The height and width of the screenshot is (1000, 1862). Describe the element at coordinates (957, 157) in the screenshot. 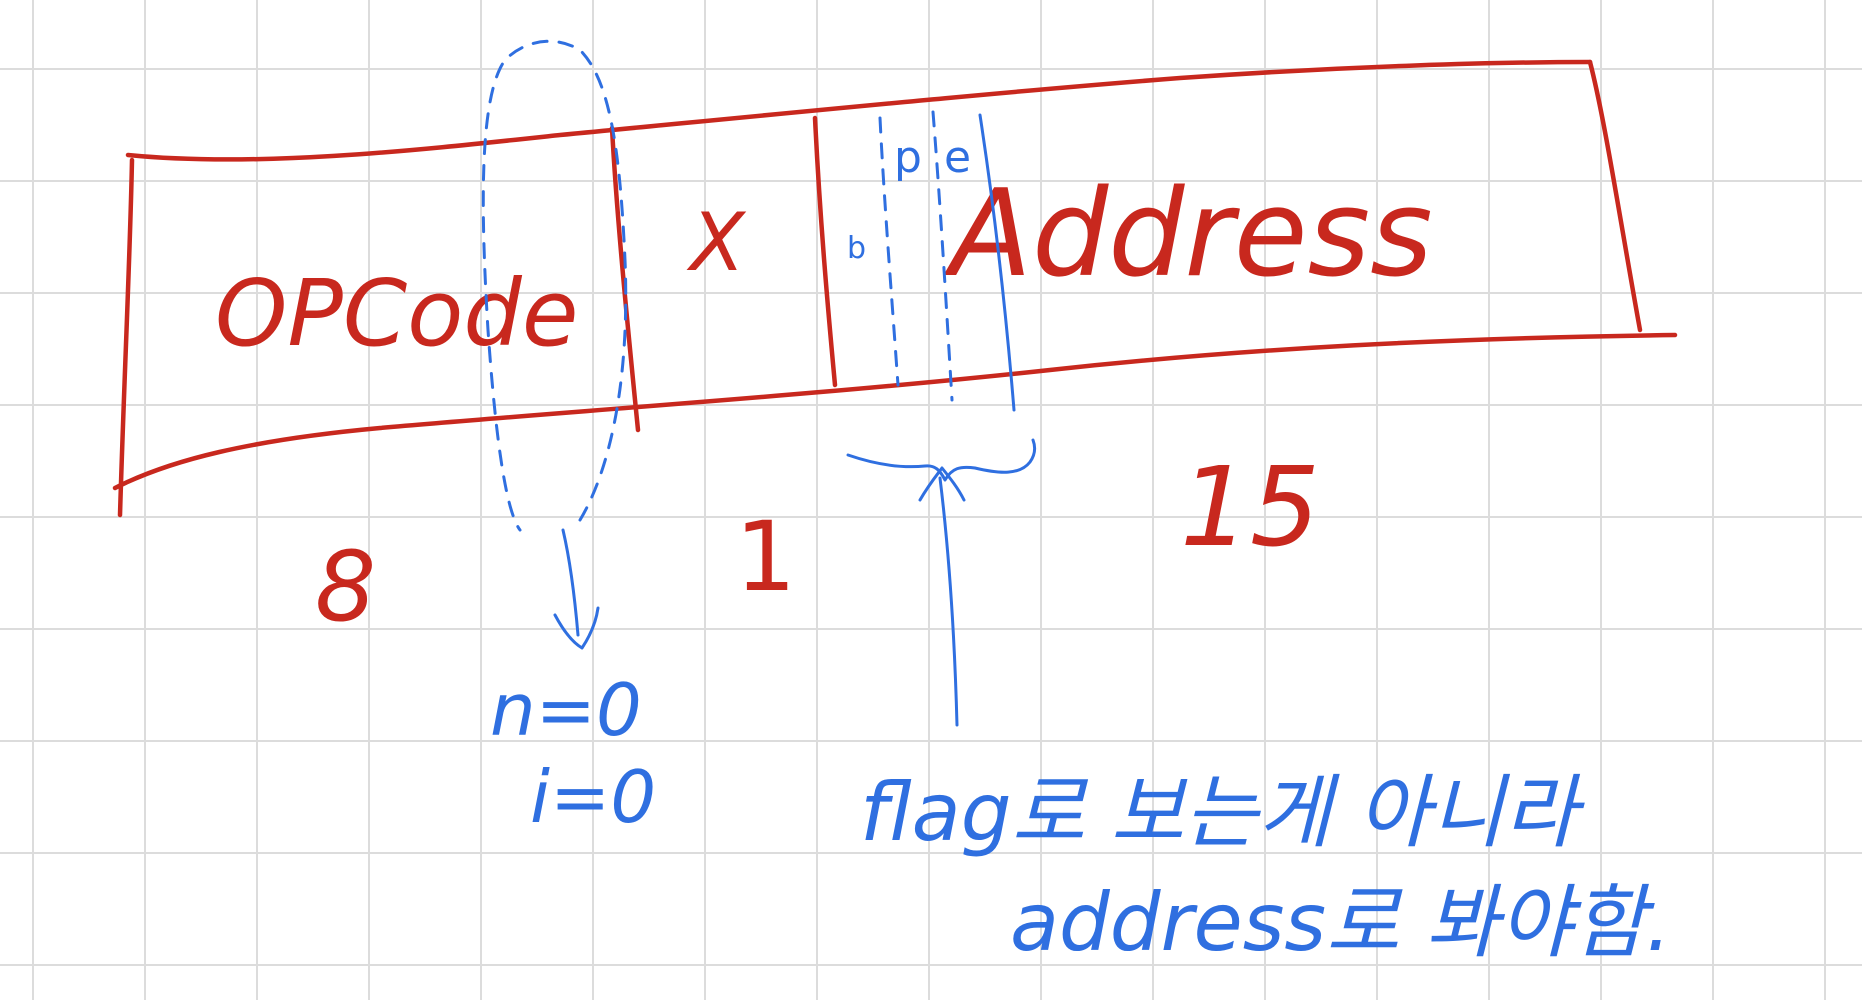

I see `flag-e: e` at that location.